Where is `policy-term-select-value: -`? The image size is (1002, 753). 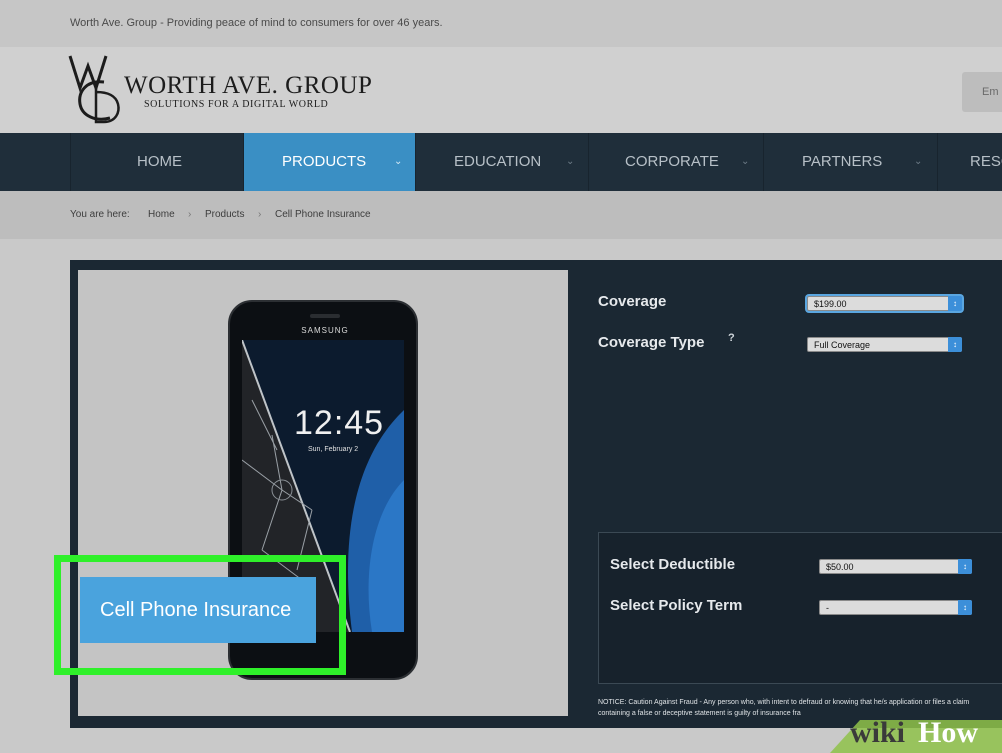 policy-term-select-value: - is located at coordinates (827, 608).